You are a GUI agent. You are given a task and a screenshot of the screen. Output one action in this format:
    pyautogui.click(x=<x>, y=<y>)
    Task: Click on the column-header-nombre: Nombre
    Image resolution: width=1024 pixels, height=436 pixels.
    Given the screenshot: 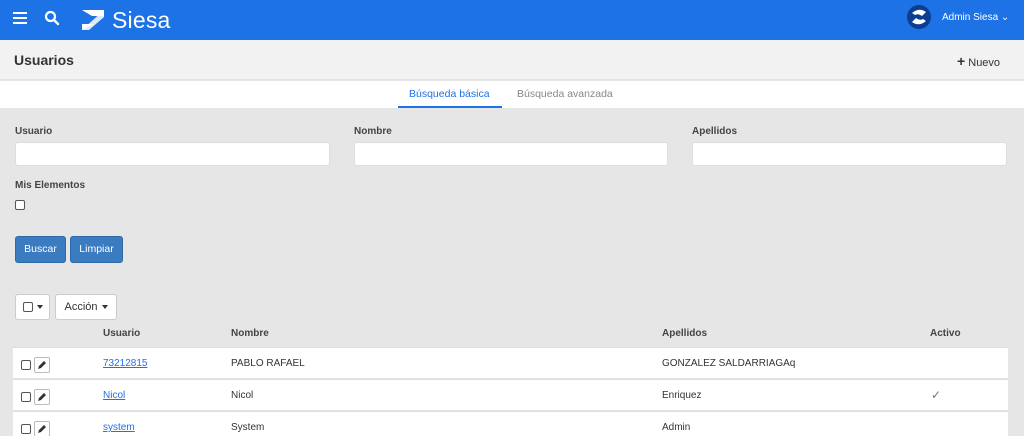 What is the action you would take?
    pyautogui.click(x=250, y=333)
    